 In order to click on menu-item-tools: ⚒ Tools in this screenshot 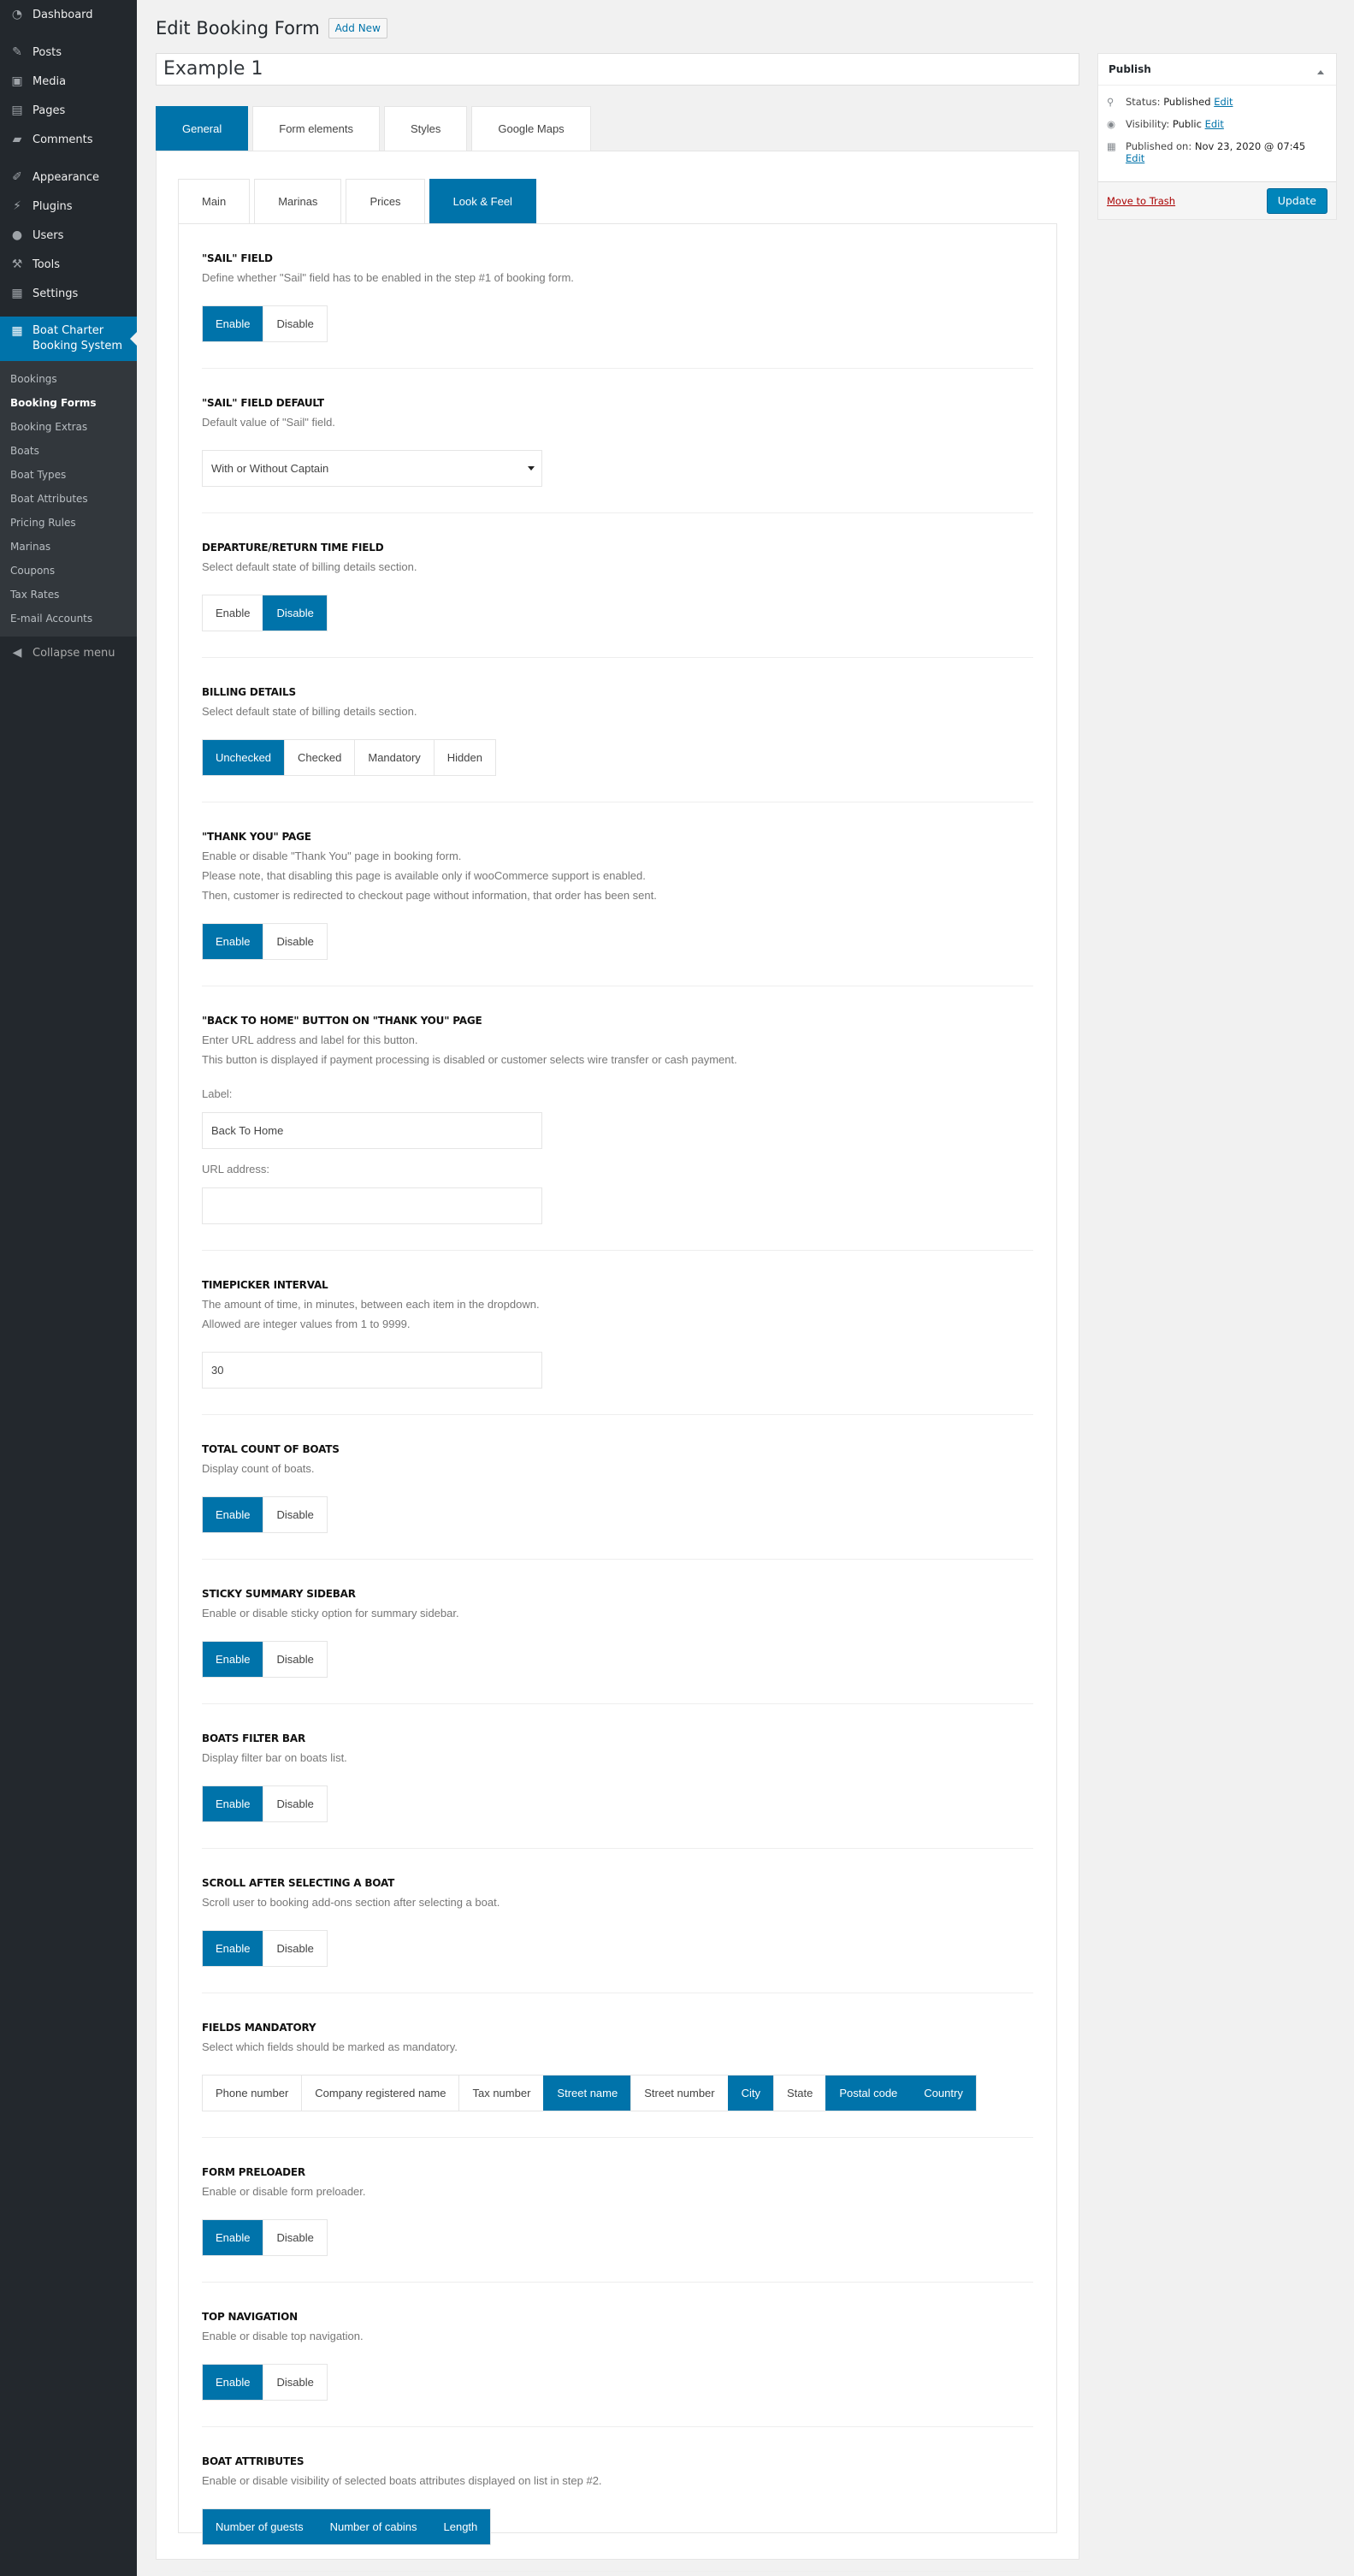, I will do `click(68, 264)`.